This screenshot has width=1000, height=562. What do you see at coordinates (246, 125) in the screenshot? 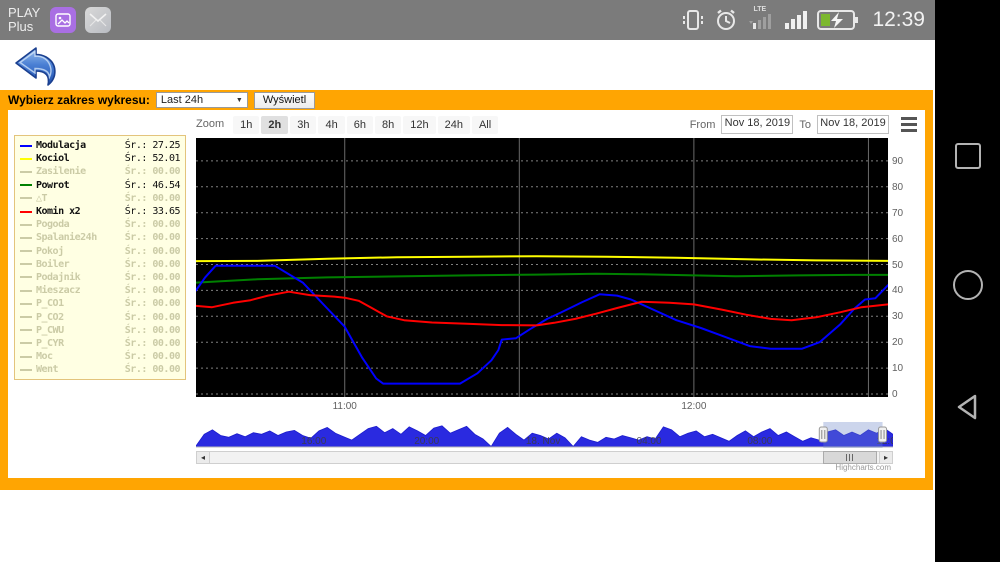
I see `zoom-button-1h: 1h` at bounding box center [246, 125].